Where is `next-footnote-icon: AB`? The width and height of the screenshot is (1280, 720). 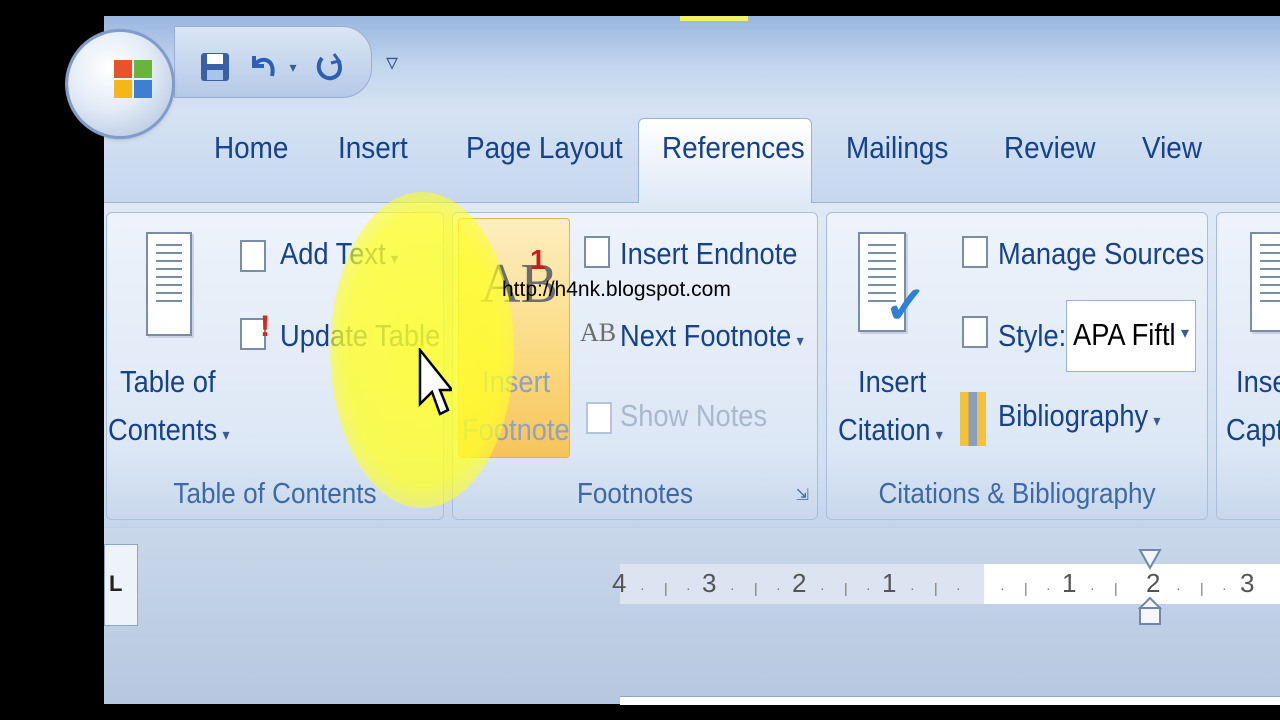
next-footnote-icon: AB is located at coordinates (598, 332).